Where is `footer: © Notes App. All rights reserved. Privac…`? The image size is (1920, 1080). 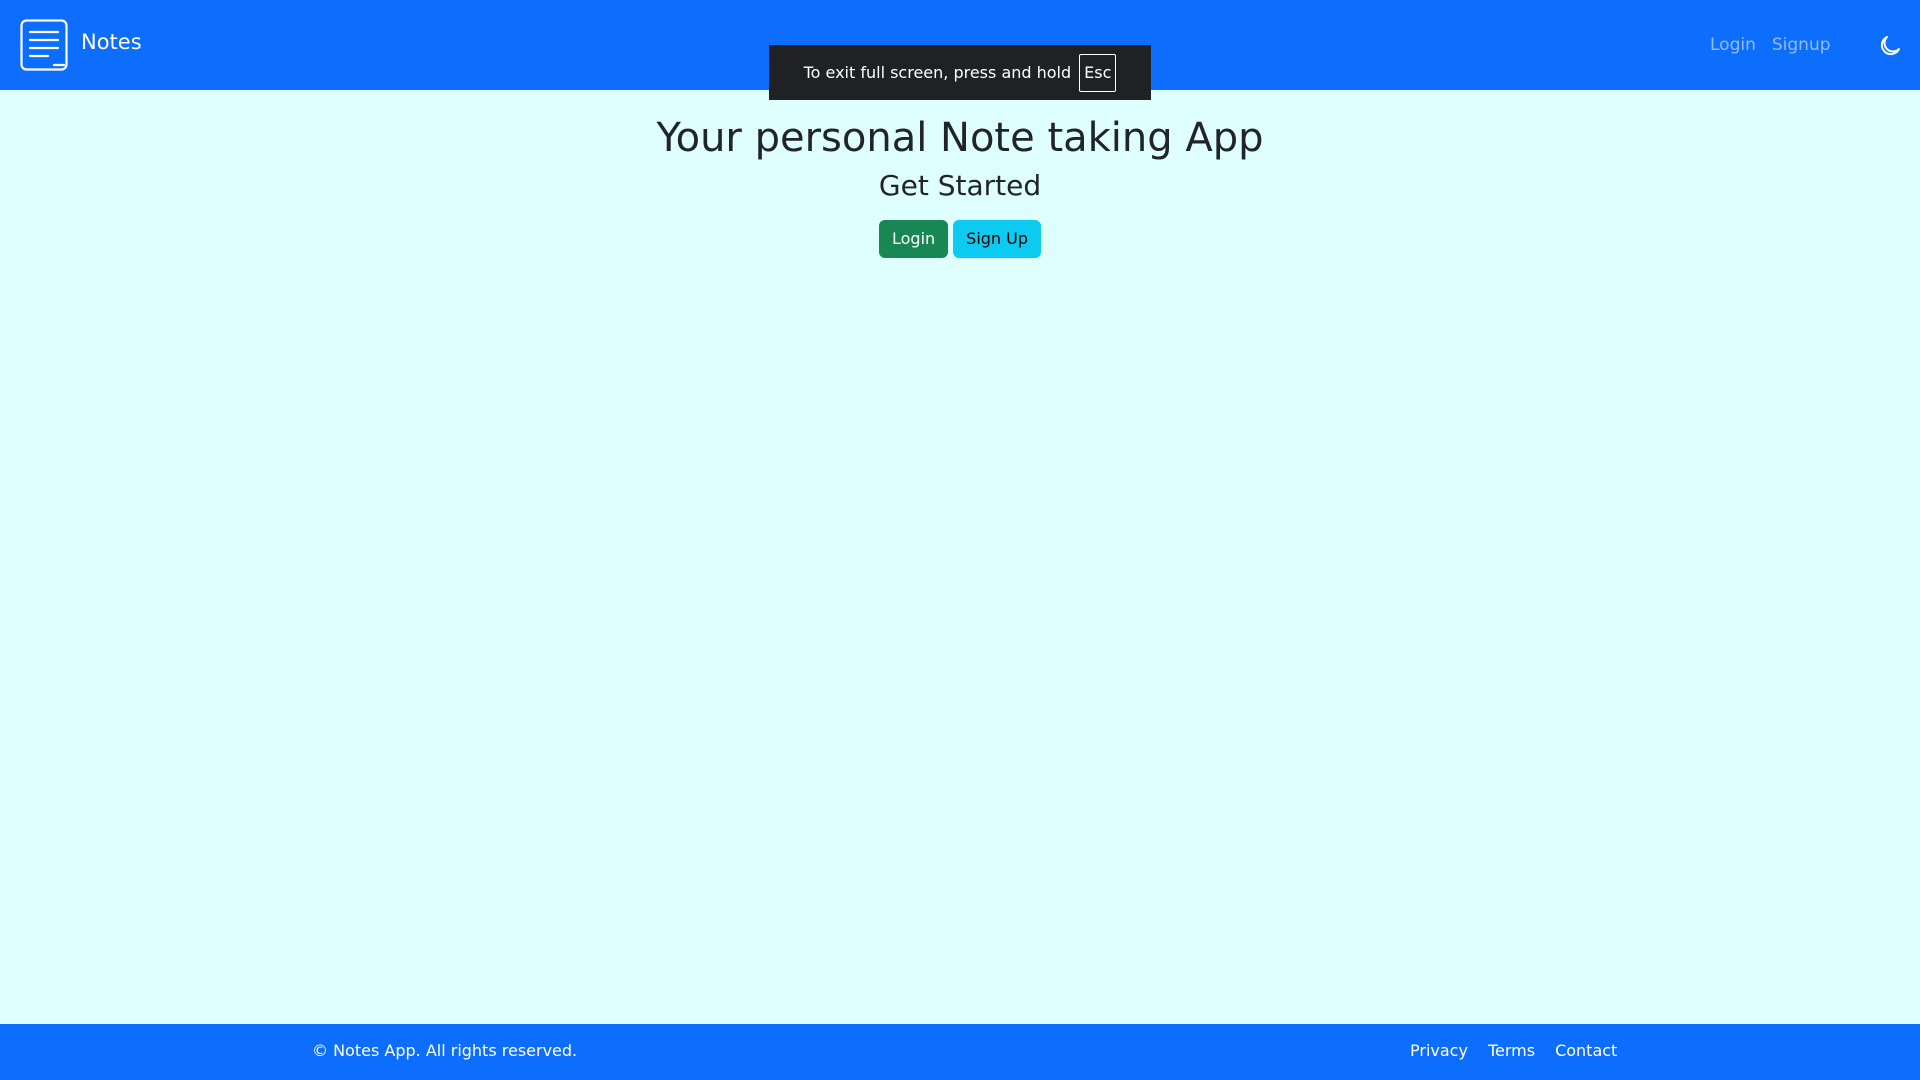
footer: © Notes App. All rights reserved. Privac… is located at coordinates (960, 1052).